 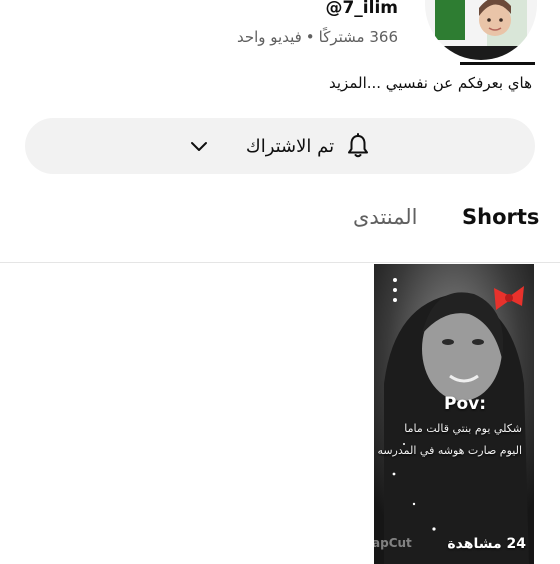 I want to click on active-tab-indicator, so click(x=497, y=63).